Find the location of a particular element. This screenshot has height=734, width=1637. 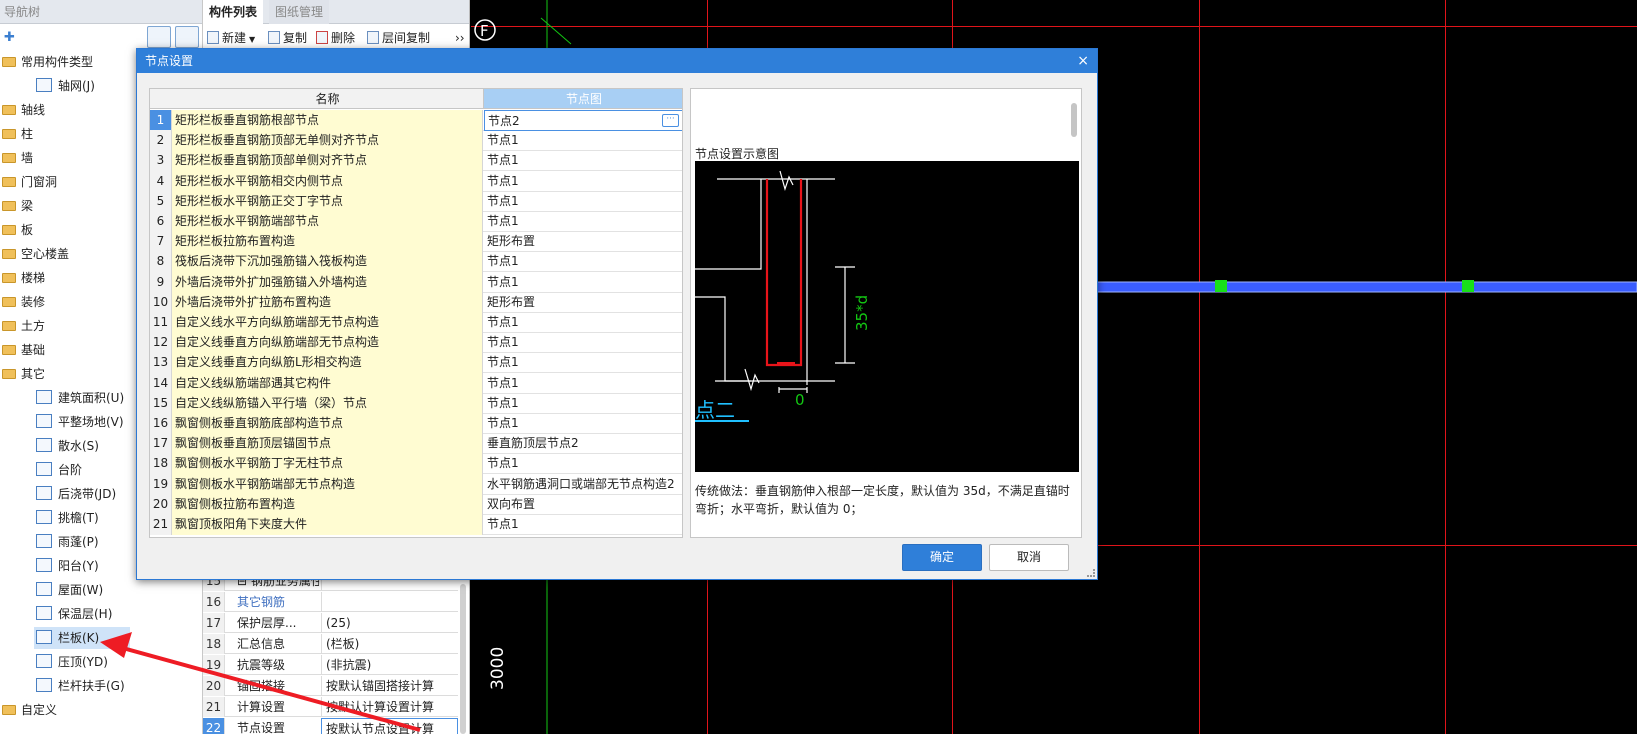

table-row: 2 矩形栏板垂直钢筋顶部无单侧对齐节点 节点1 is located at coordinates (416, 141).